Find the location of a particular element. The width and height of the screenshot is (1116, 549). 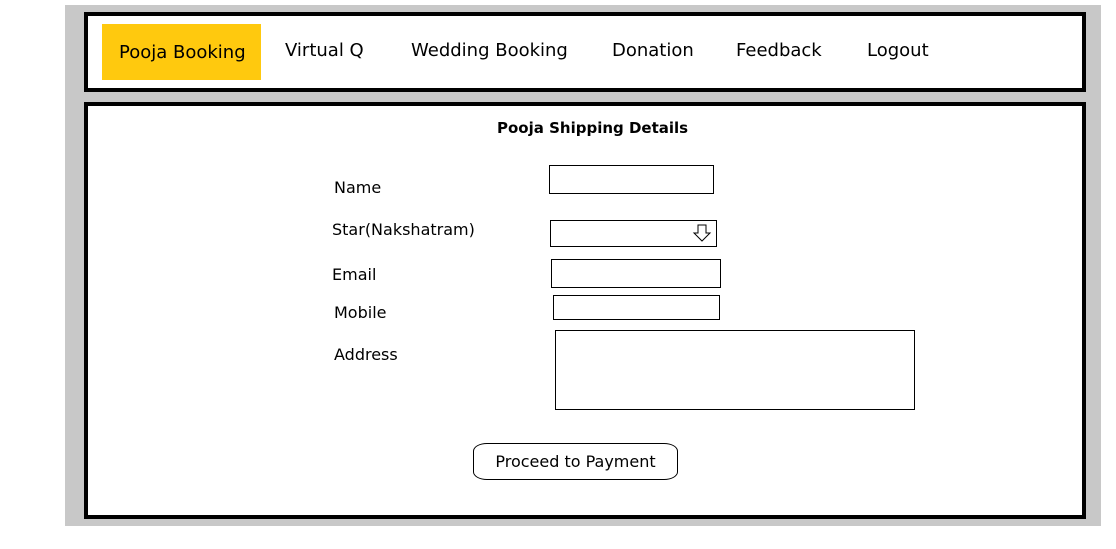

proceed-button-label: Proceed to Payment is located at coordinates (575, 461).